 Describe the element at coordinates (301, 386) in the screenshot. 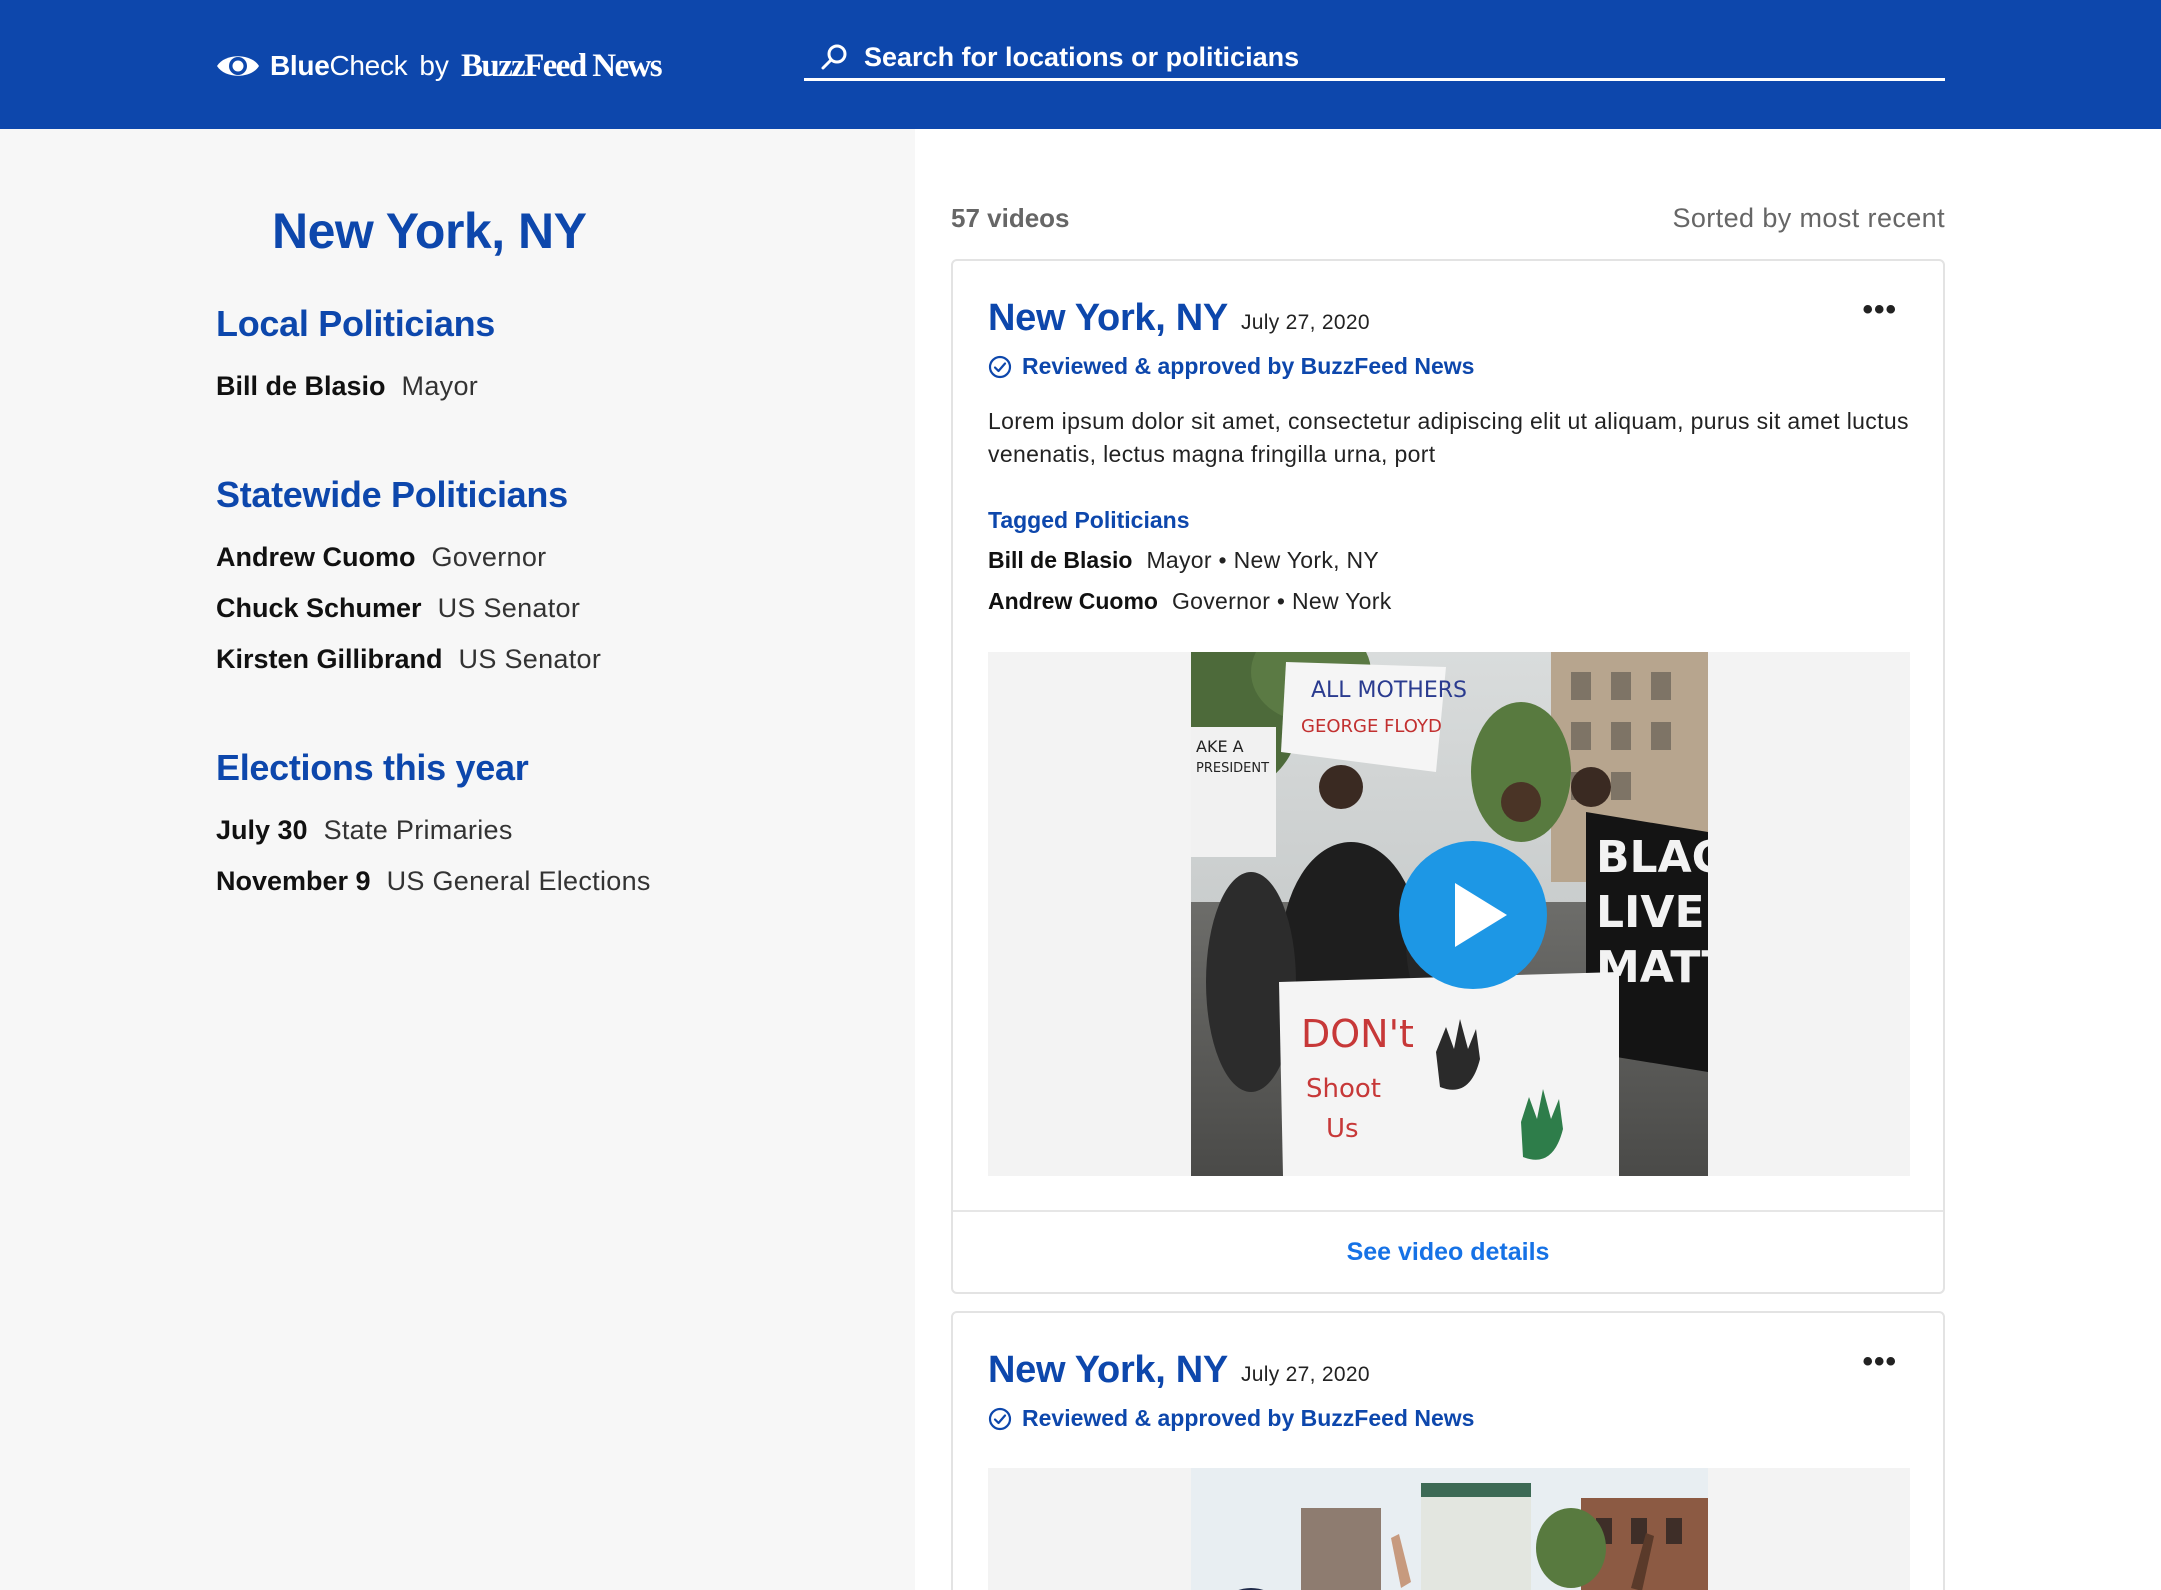

I see `politician-name: Bill de Blasio` at that location.